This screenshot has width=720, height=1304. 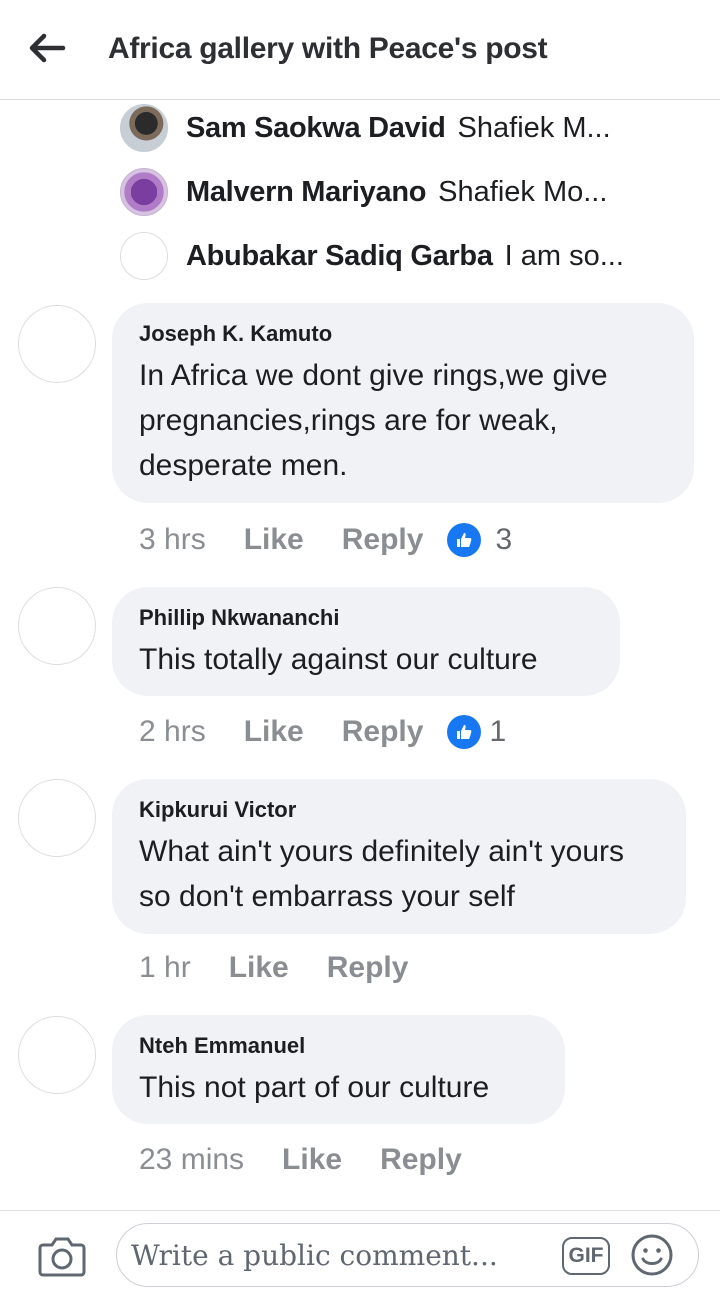 What do you see at coordinates (365, 618) in the screenshot?
I see `comment-author: Phillip Nkwananchi` at bounding box center [365, 618].